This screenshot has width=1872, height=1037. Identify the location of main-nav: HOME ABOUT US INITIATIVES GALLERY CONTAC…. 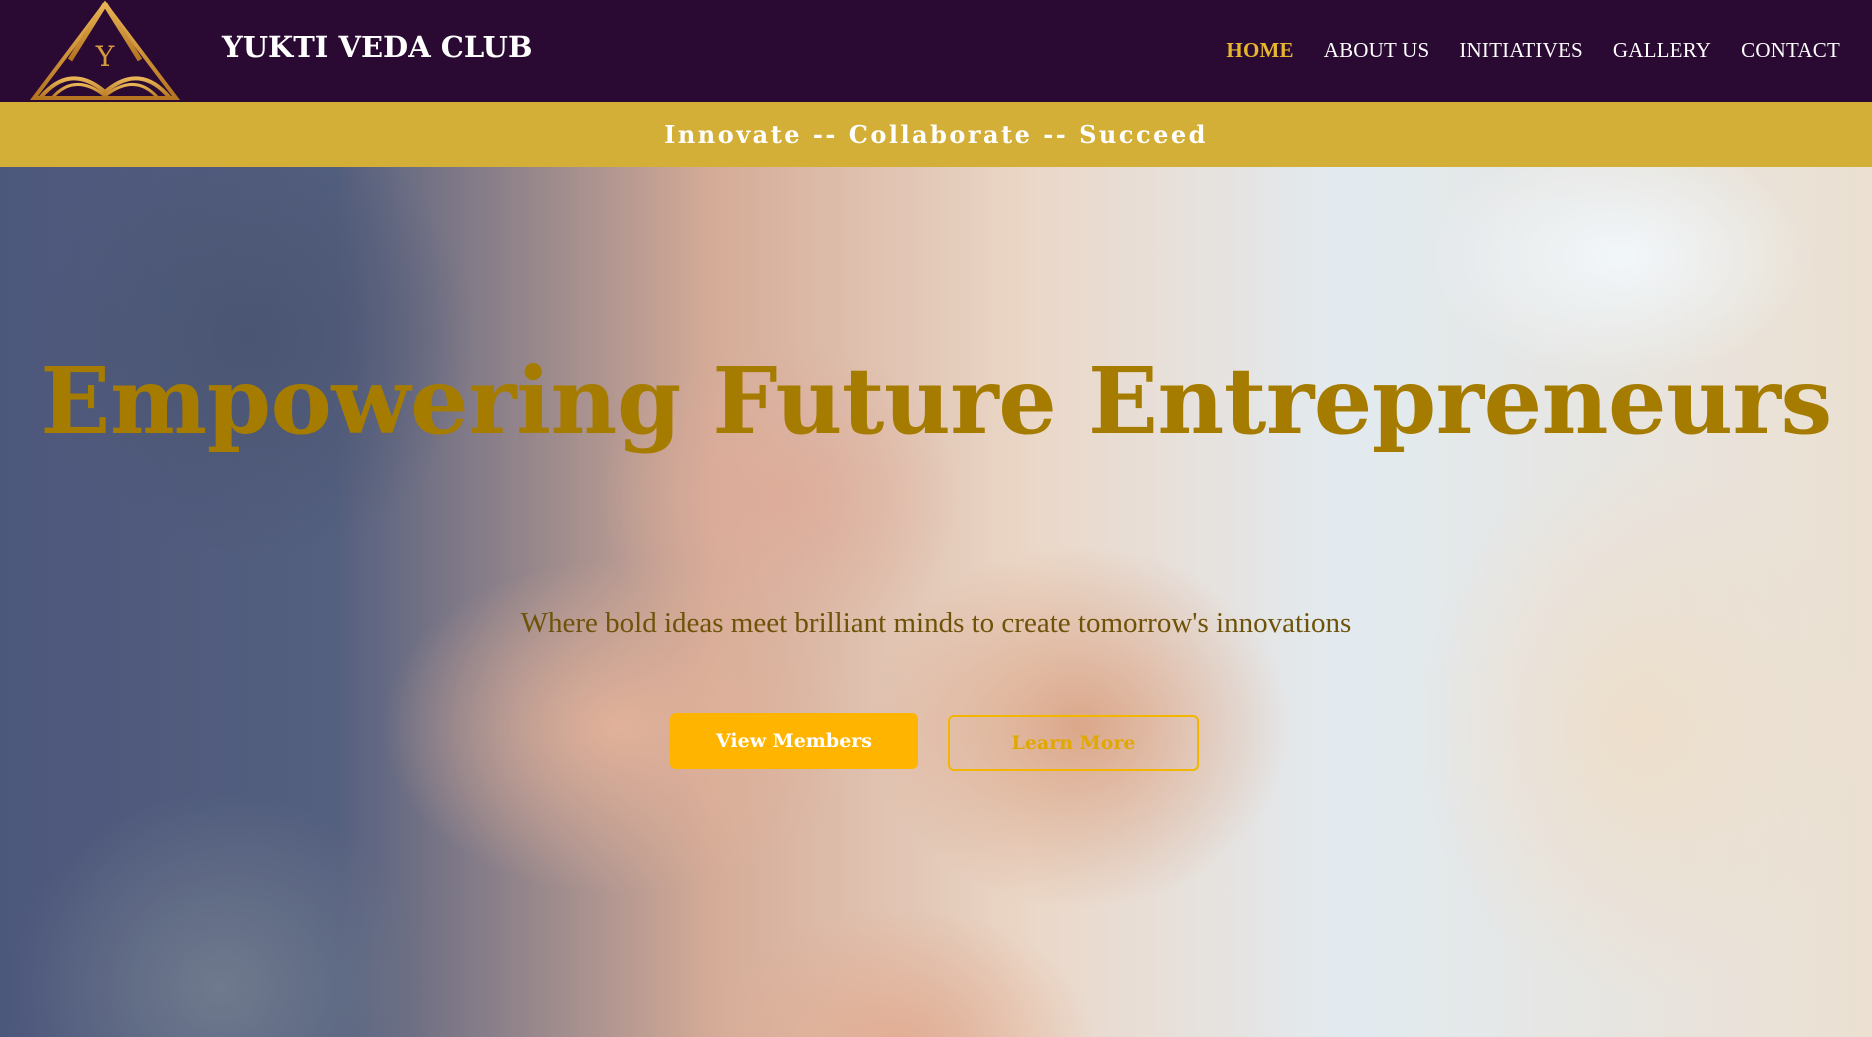
(1533, 50).